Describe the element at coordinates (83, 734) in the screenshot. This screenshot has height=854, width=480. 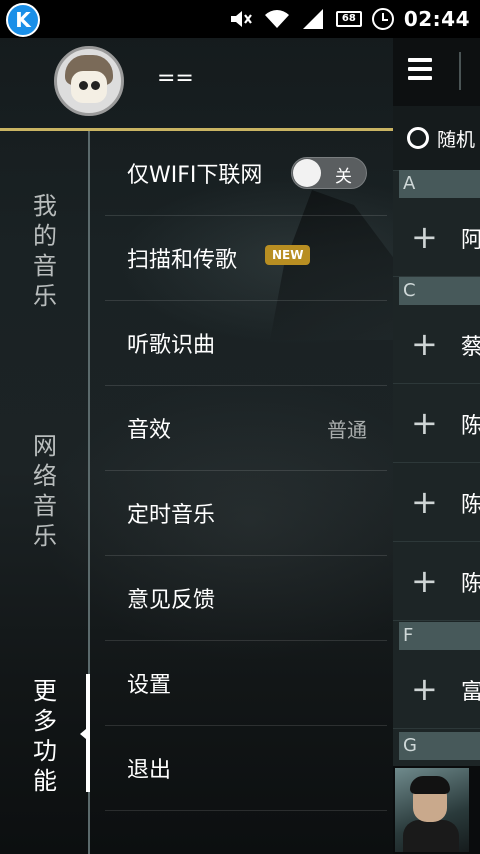
I see `active-tab-arrow-icon` at that location.